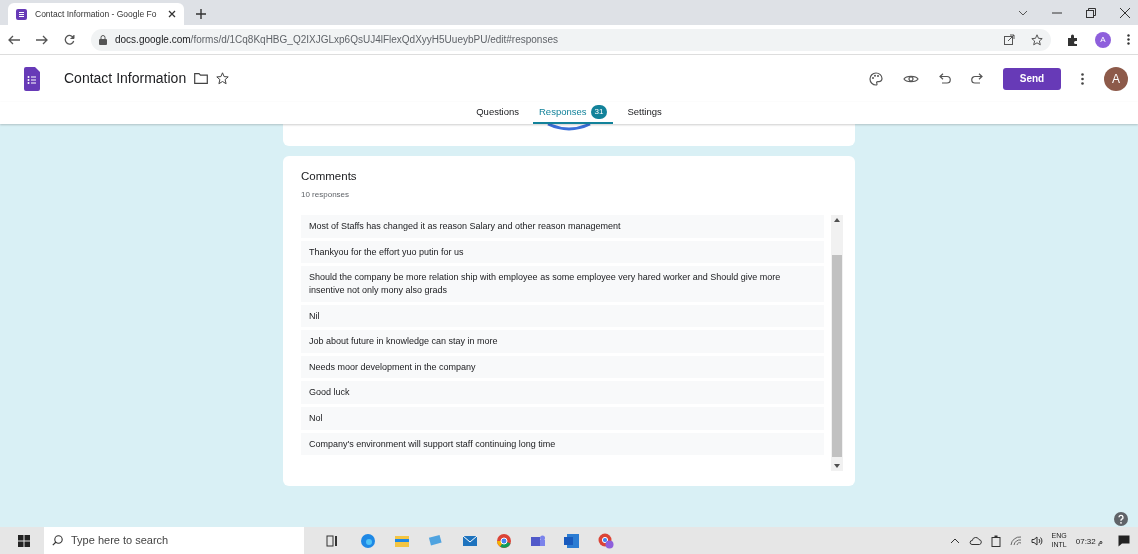 This screenshot has height=554, width=1138. I want to click on comment-text: Good luck, so click(562, 392).